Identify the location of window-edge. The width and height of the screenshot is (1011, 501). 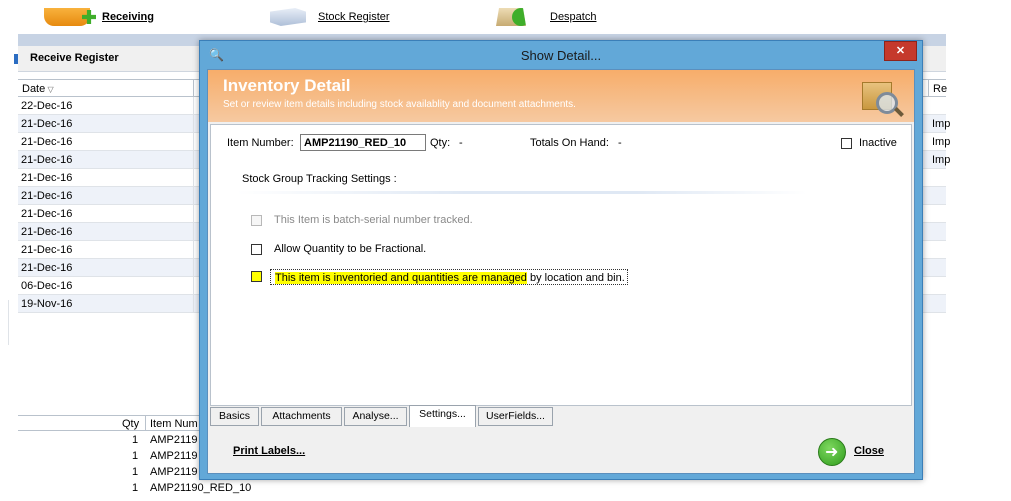
(8, 322).